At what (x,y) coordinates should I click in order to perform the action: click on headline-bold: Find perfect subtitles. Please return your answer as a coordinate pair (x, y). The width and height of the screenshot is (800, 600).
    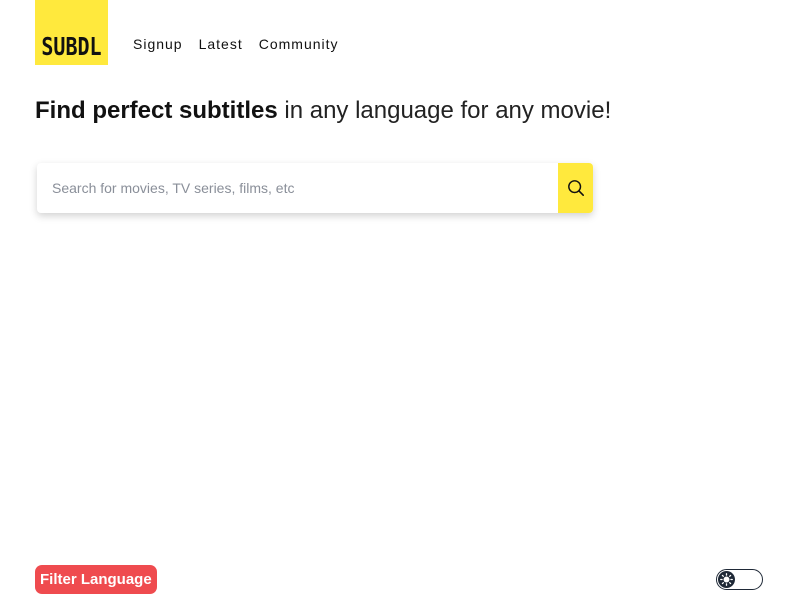
    Looking at the image, I should click on (156, 110).